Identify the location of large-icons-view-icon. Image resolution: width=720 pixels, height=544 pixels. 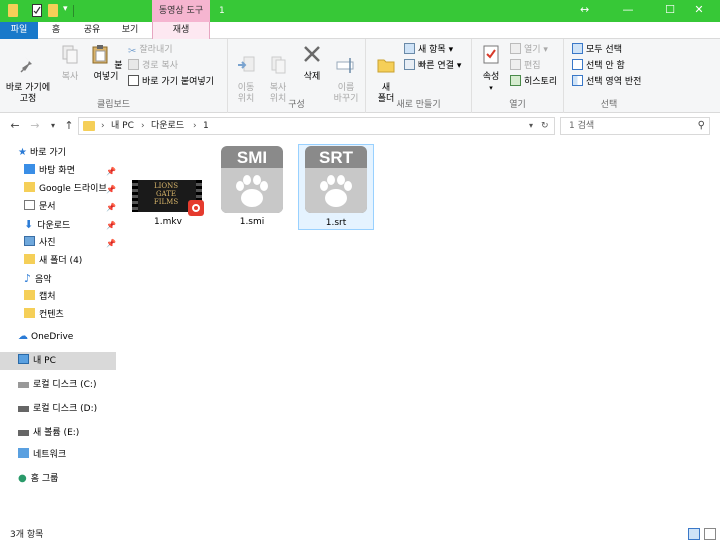
(710, 534).